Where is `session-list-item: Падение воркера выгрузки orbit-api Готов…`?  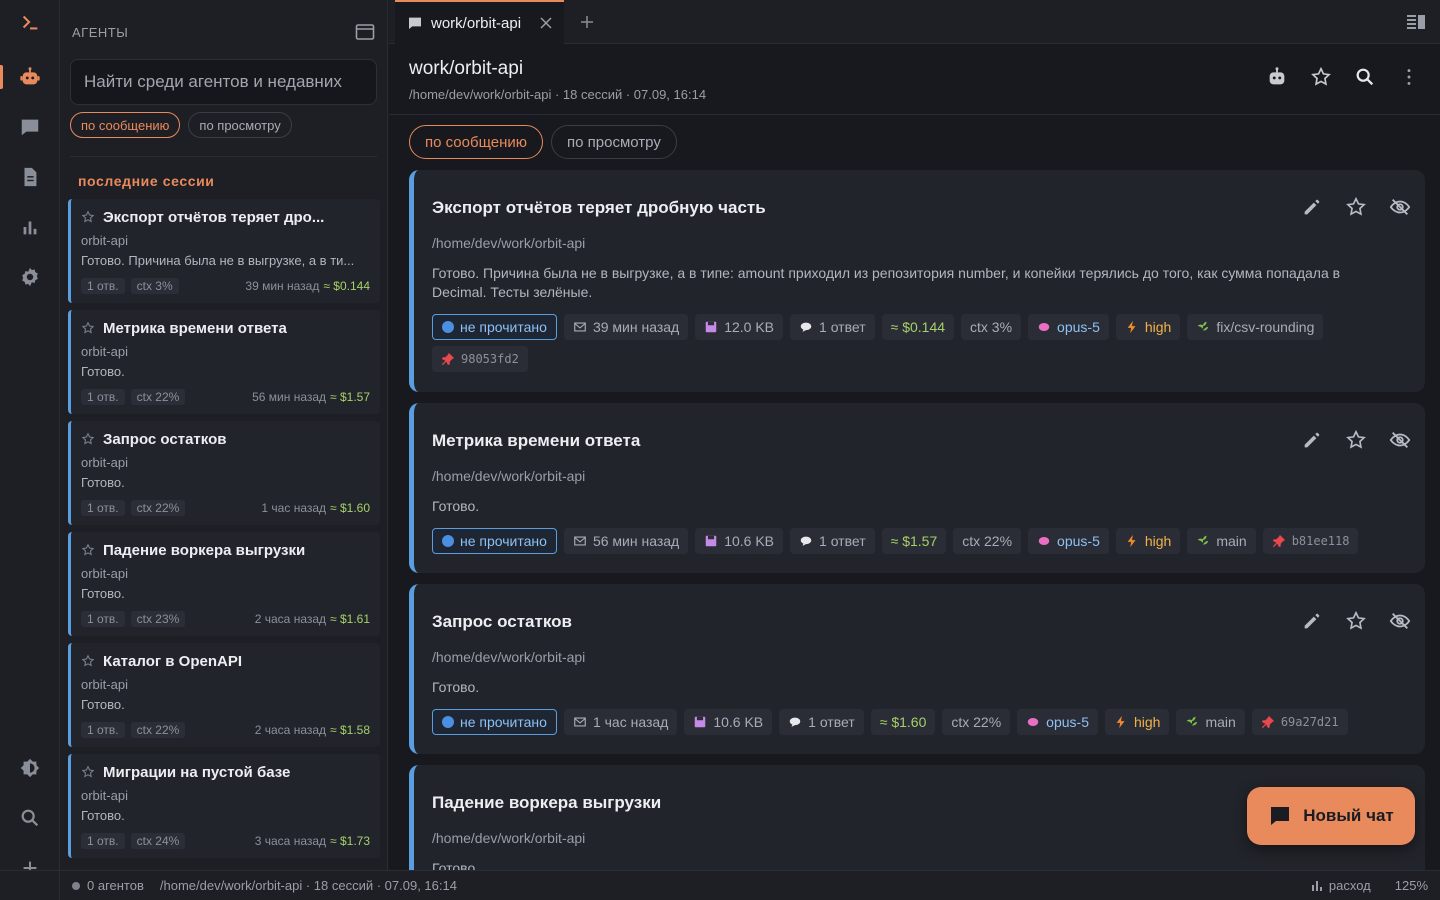
session-list-item: Падение воркера выгрузки orbit-api Готов… is located at coordinates (224, 584).